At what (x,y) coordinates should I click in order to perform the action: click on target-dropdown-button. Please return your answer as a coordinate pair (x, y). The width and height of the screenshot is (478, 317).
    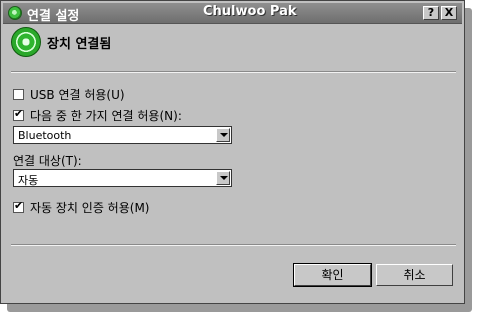
    Looking at the image, I should click on (223, 178).